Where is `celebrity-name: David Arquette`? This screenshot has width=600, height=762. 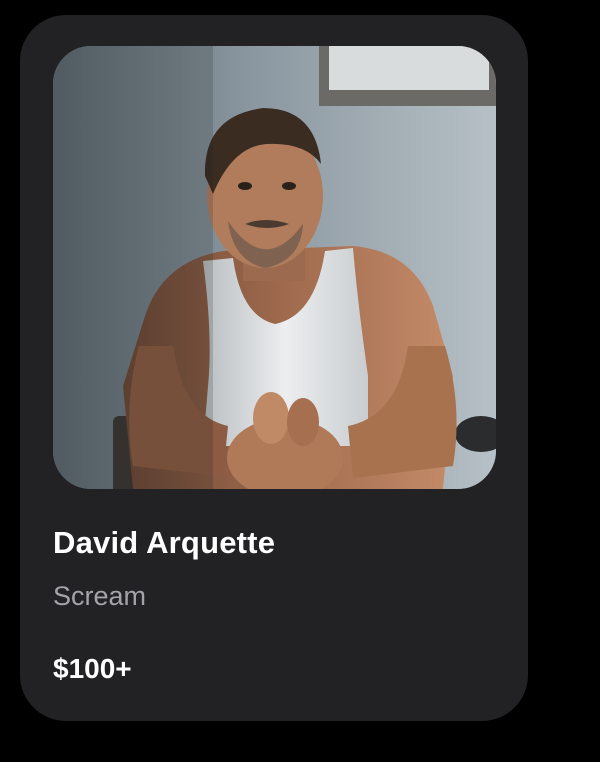
celebrity-name: David Arquette is located at coordinates (164, 542).